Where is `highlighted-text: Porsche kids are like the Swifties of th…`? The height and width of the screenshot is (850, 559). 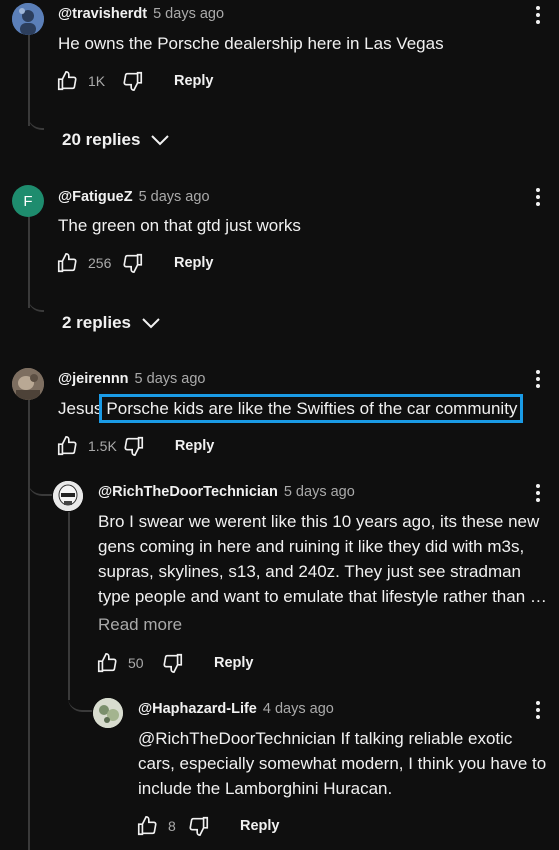 highlighted-text: Porsche kids are like the Swifties of th… is located at coordinates (311, 408).